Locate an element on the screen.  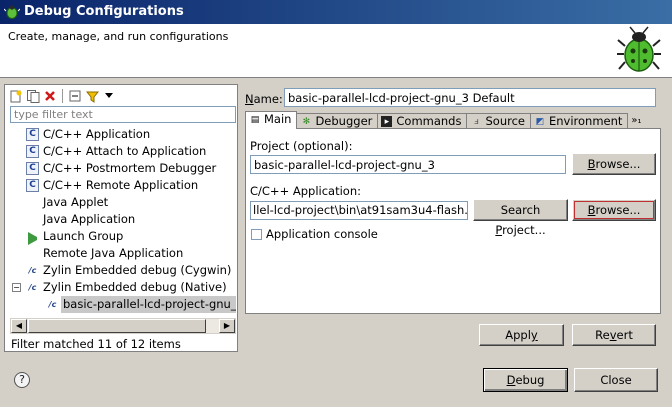
tree-item-remote-java: Remote Java Application is located at coordinates (123, 253).